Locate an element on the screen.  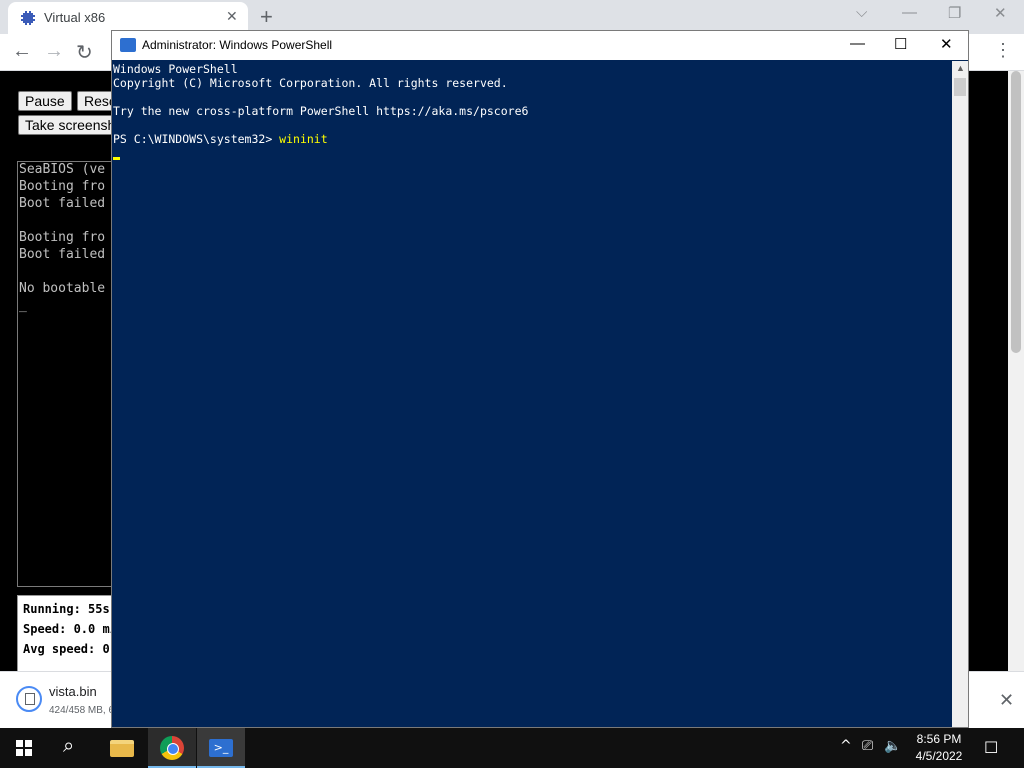
chrome-icon is located at coordinates (172, 748).